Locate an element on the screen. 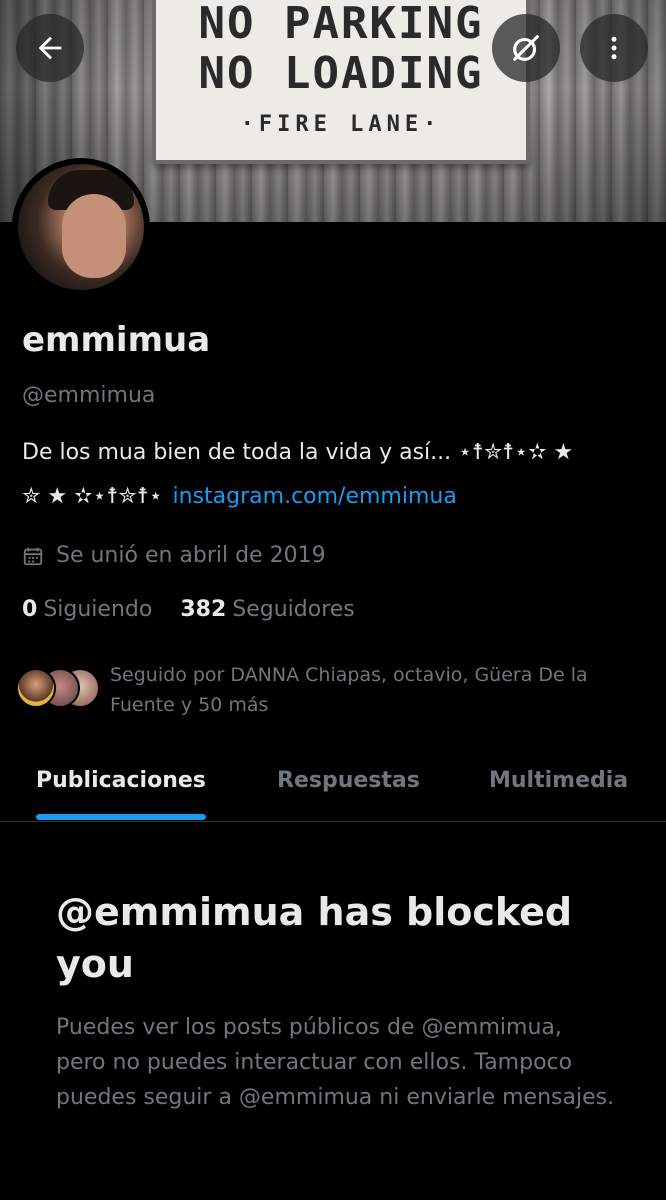 The image size is (666, 1200). followers-link: 382 Seguidores is located at coordinates (267, 609).